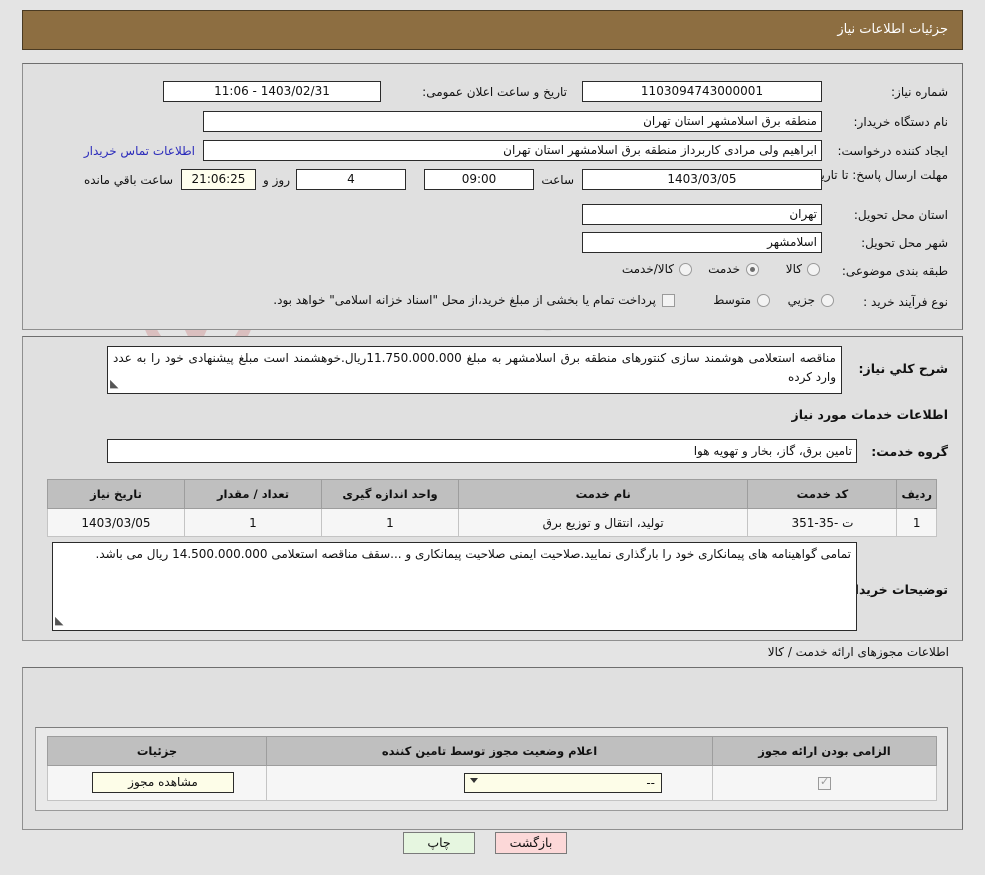  Describe the element at coordinates (763, 300) in the screenshot. I see `process-radio-medium` at that location.